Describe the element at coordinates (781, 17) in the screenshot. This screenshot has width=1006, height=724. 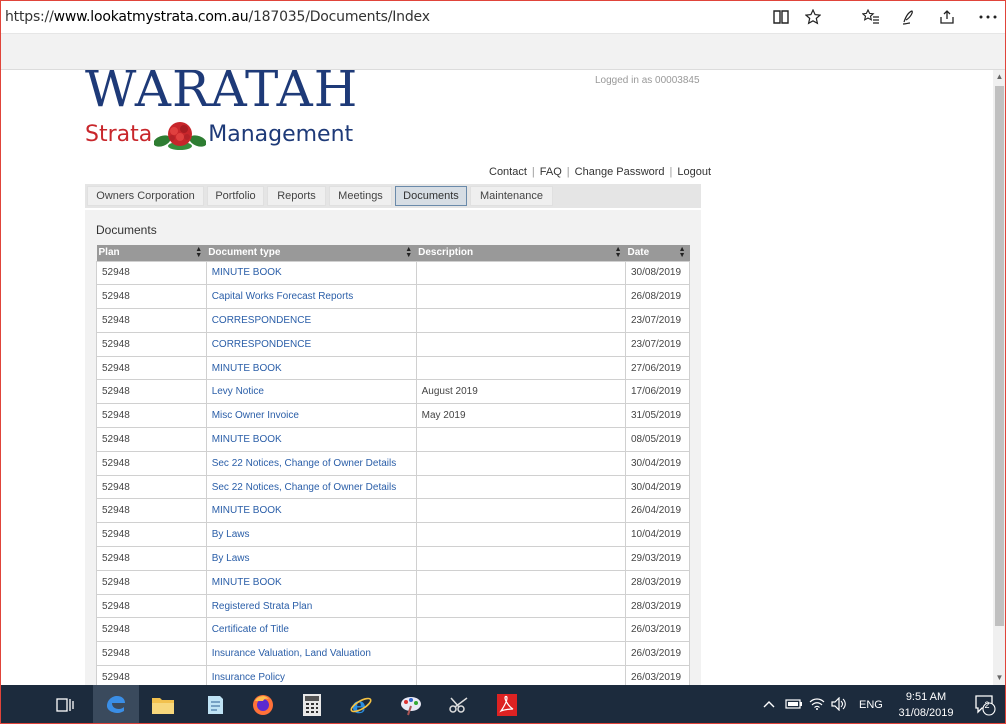
I see `reading-view-icon` at that location.